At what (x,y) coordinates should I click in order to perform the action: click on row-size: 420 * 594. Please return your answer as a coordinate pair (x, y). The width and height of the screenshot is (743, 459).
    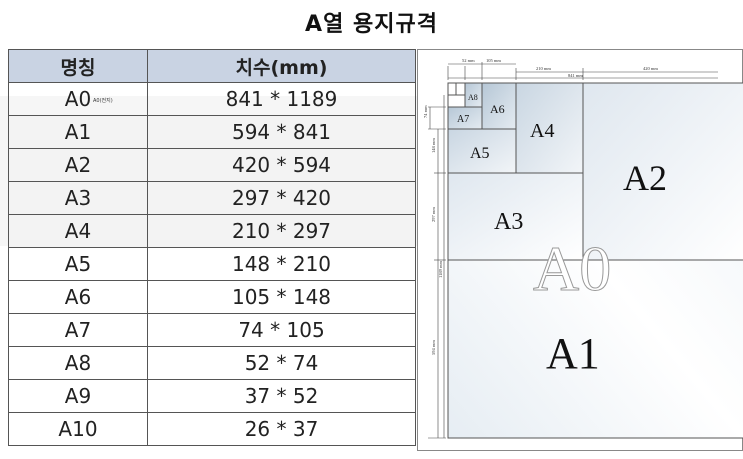
    Looking at the image, I should click on (281, 165).